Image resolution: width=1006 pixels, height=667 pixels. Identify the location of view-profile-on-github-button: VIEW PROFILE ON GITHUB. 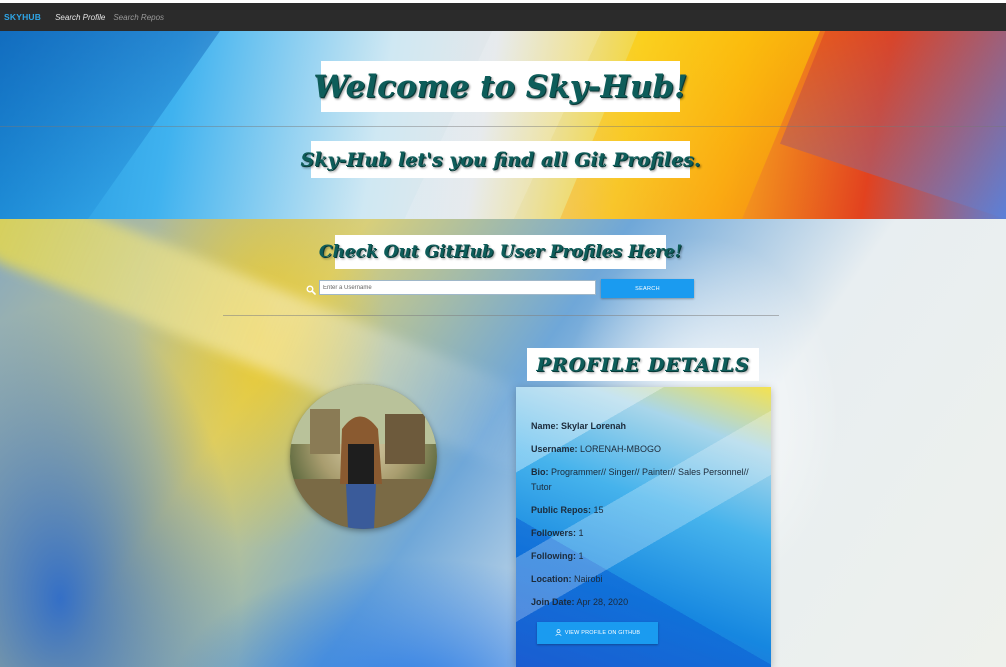
(597, 633).